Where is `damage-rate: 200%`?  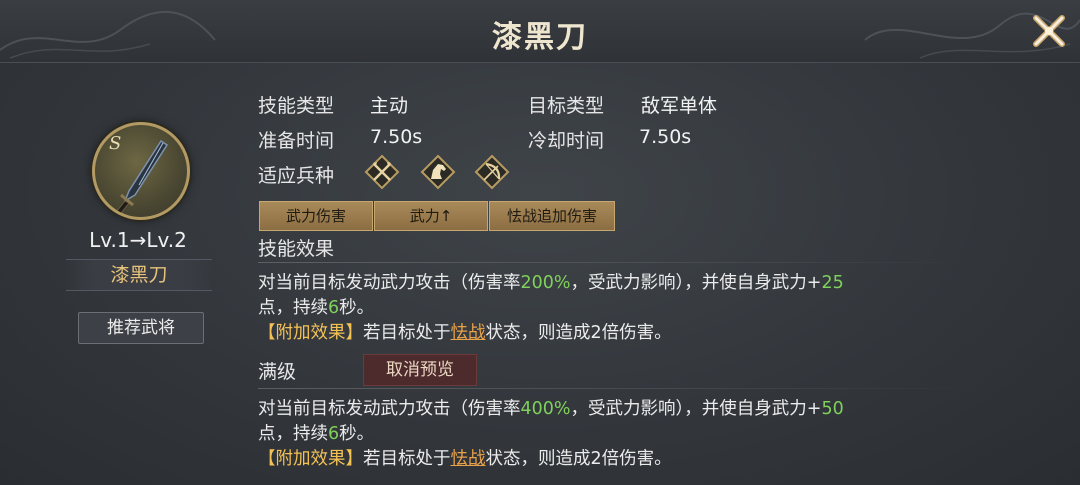
damage-rate: 200% is located at coordinates (545, 283).